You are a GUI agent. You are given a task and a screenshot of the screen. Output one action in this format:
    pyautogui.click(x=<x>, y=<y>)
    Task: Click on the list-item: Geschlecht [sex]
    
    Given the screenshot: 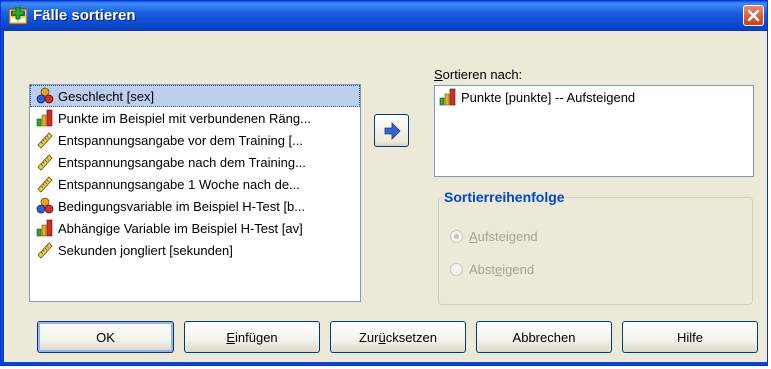 What is the action you would take?
    pyautogui.click(x=195, y=96)
    